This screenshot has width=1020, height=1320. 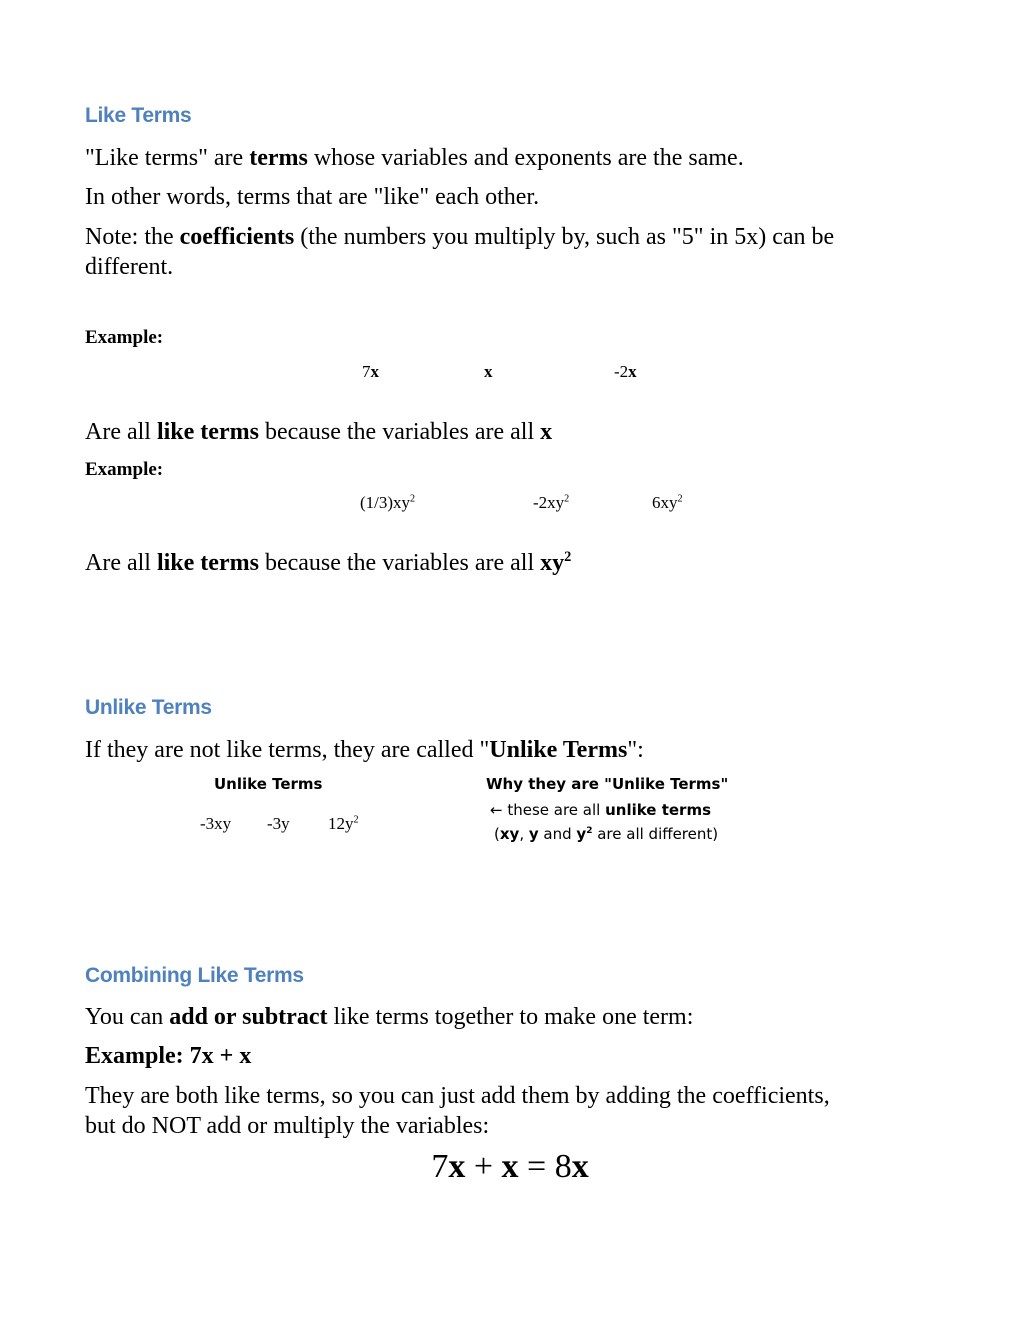 I want to click on bold-text: add or subtract, so click(x=248, y=1017).